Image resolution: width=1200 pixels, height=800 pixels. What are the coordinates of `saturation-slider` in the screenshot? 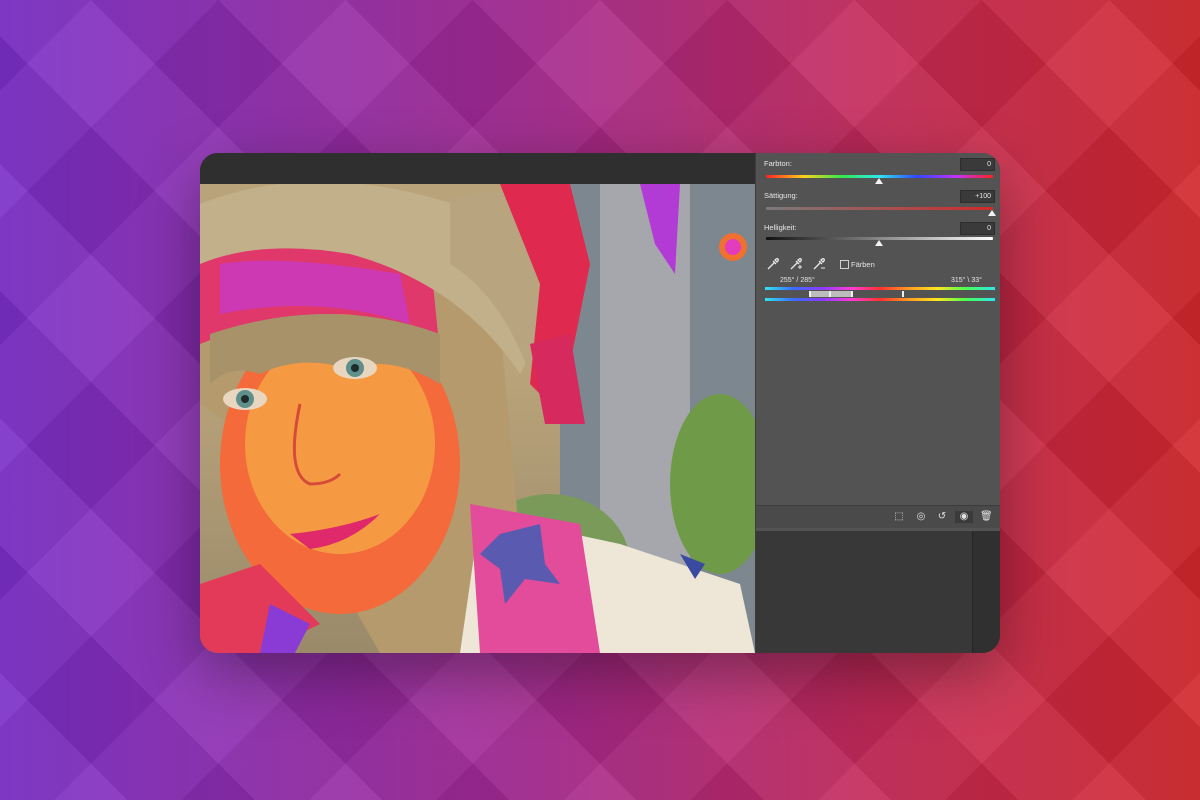 It's located at (879, 208).